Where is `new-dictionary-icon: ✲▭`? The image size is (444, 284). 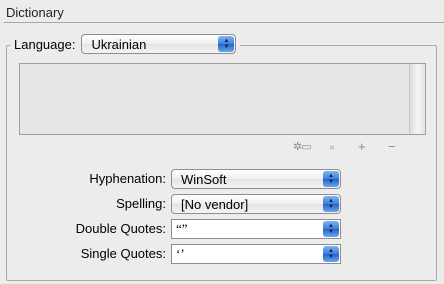 new-dictionary-icon: ✲▭ is located at coordinates (302, 147).